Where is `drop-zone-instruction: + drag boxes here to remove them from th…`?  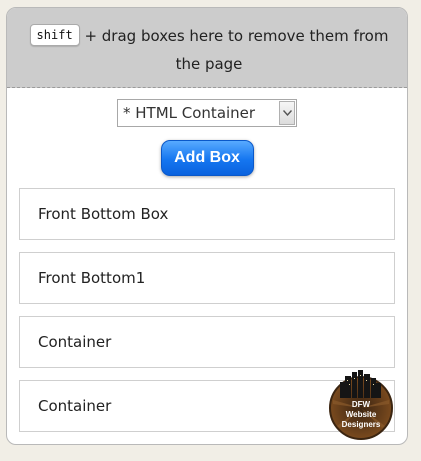
drop-zone-instruction: + drag boxes here to remove them from th… is located at coordinates (236, 50).